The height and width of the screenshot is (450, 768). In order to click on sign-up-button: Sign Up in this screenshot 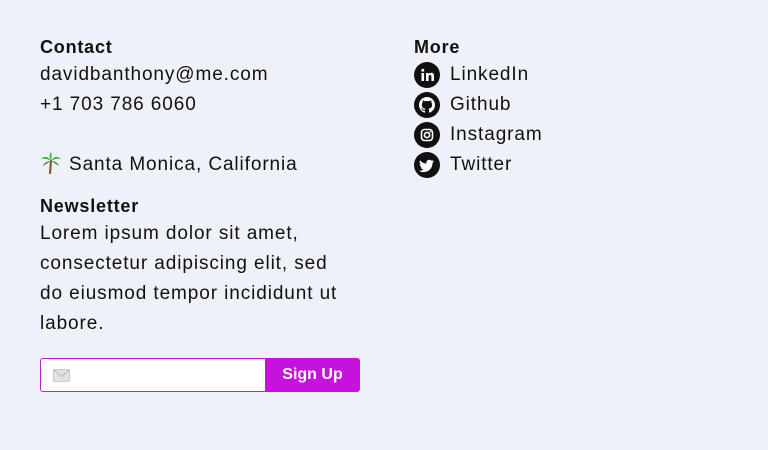, I will do `click(312, 375)`.